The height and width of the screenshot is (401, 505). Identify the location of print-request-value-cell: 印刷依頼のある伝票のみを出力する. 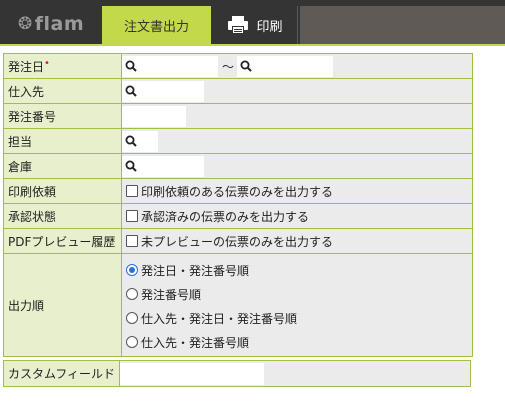
(297, 191).